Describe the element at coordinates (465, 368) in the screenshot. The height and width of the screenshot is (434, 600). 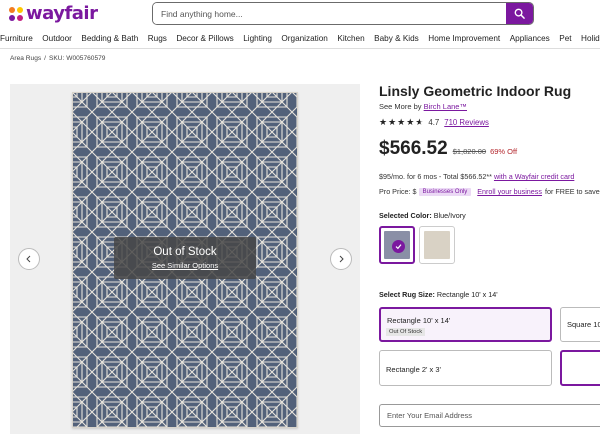
I see `size-option-2x3: Rectangle 2' x 3'` at that location.